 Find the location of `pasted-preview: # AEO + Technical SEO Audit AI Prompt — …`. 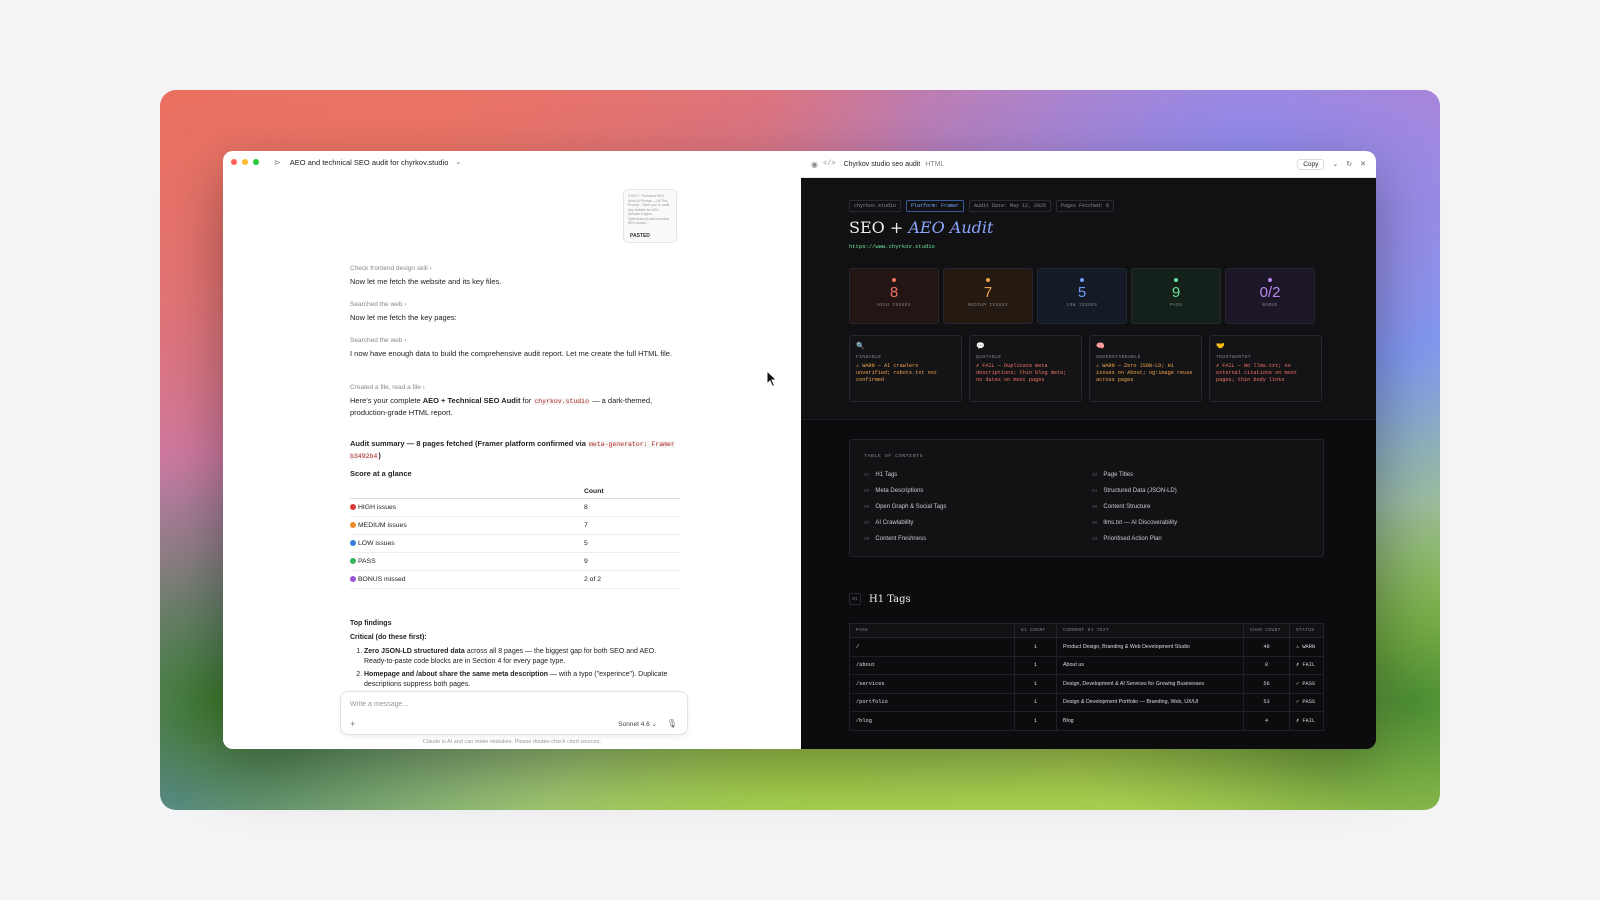

pasted-preview: # AEO + Technical SEO Audit AI Prompt — … is located at coordinates (649, 209).